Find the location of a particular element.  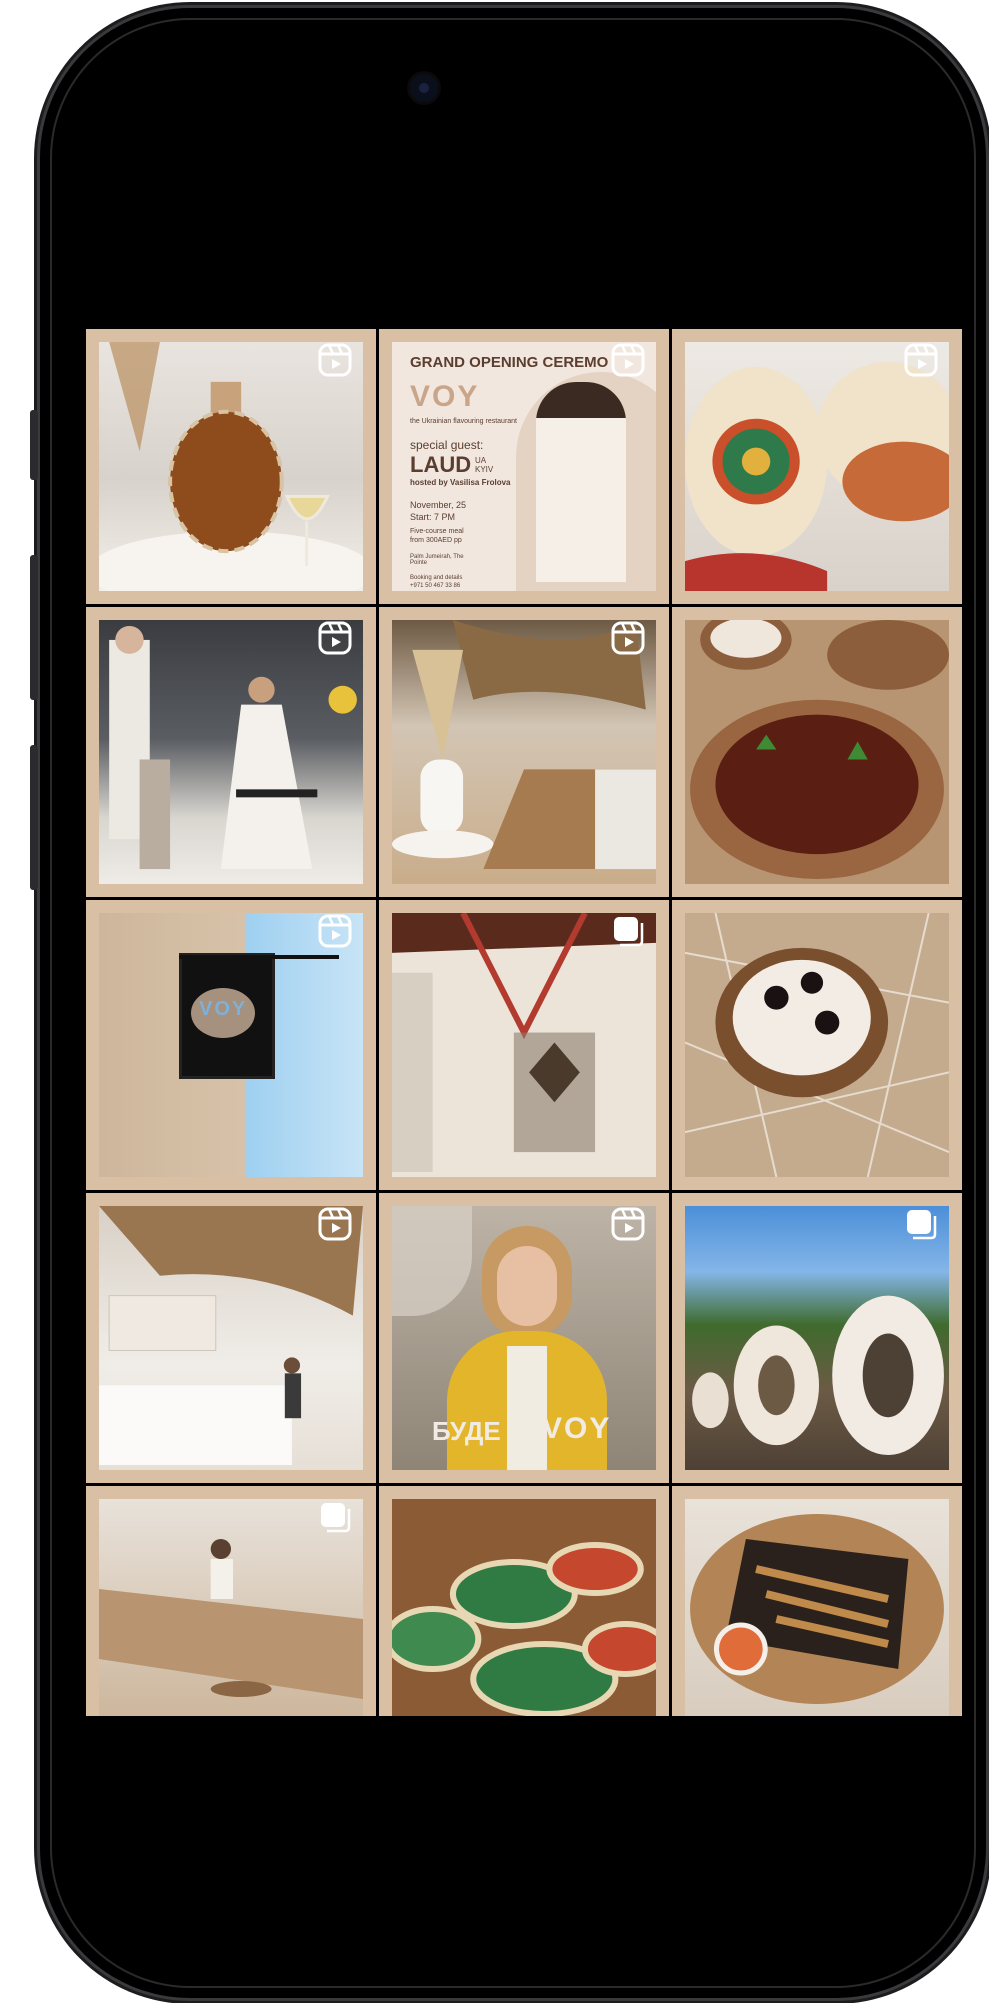

front-camera is located at coordinates (424, 88).